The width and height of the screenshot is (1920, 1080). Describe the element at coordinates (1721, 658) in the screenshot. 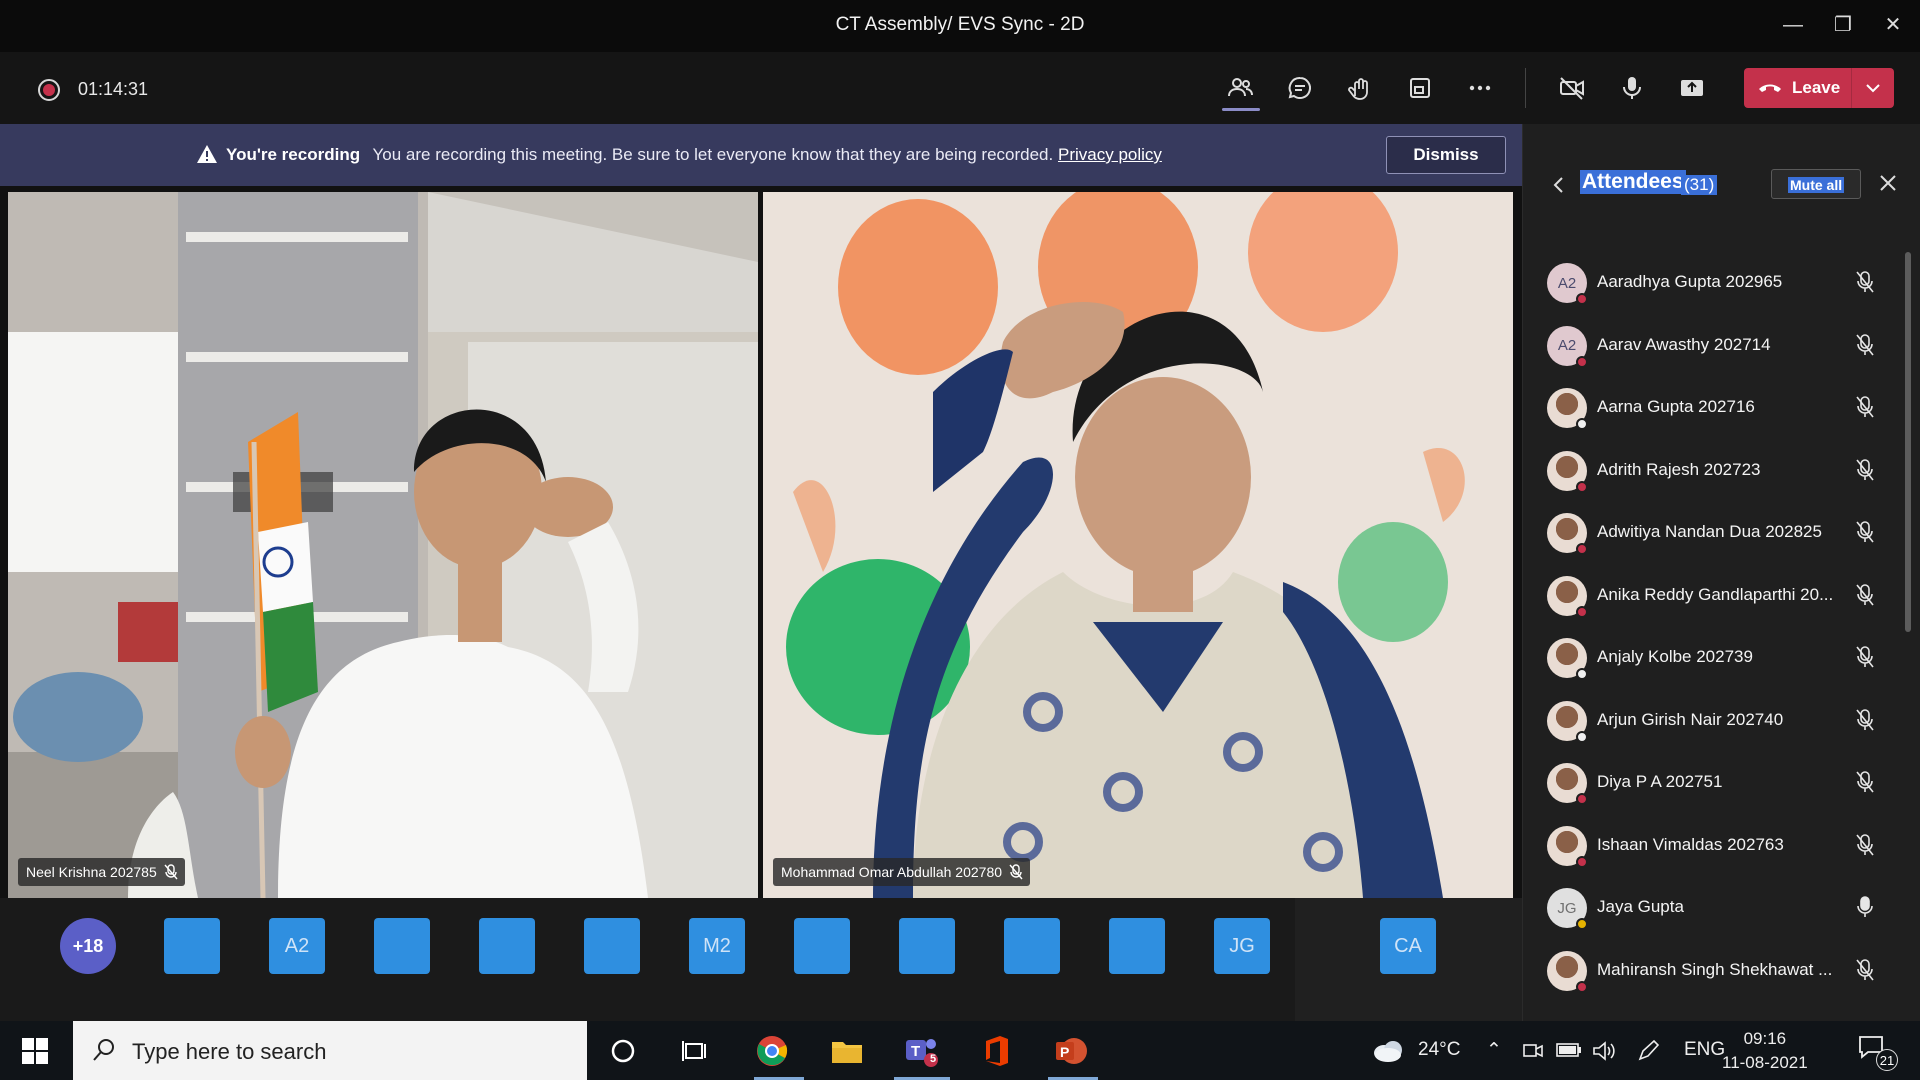

I see `attendee-row: Anjaly Kolbe 202739` at that location.